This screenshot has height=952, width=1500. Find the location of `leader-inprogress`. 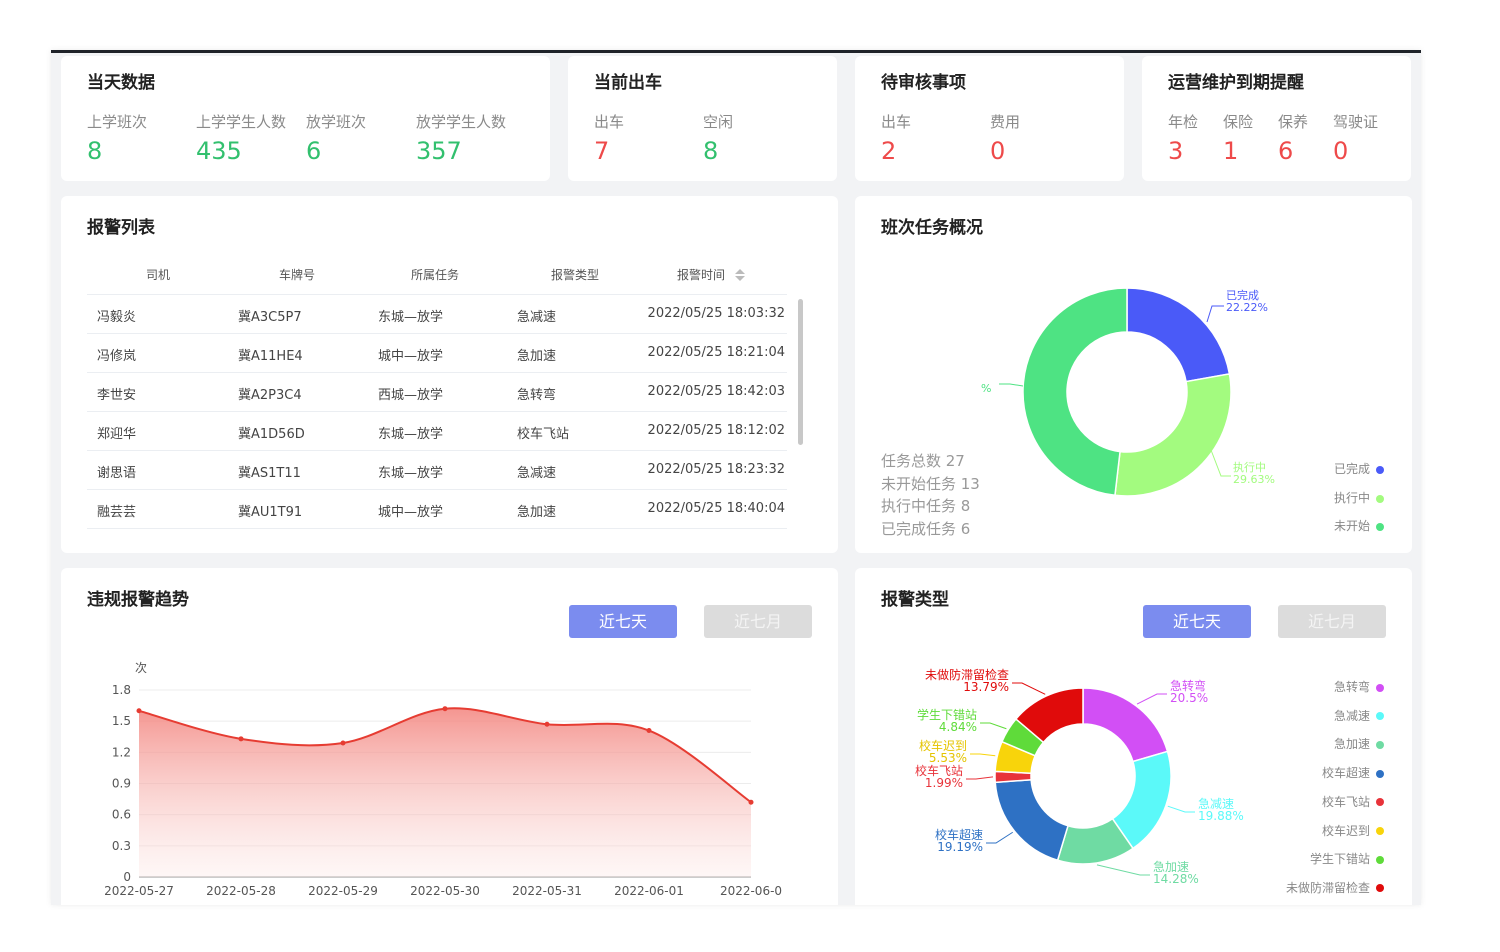

leader-inprogress is located at coordinates (1220, 463).